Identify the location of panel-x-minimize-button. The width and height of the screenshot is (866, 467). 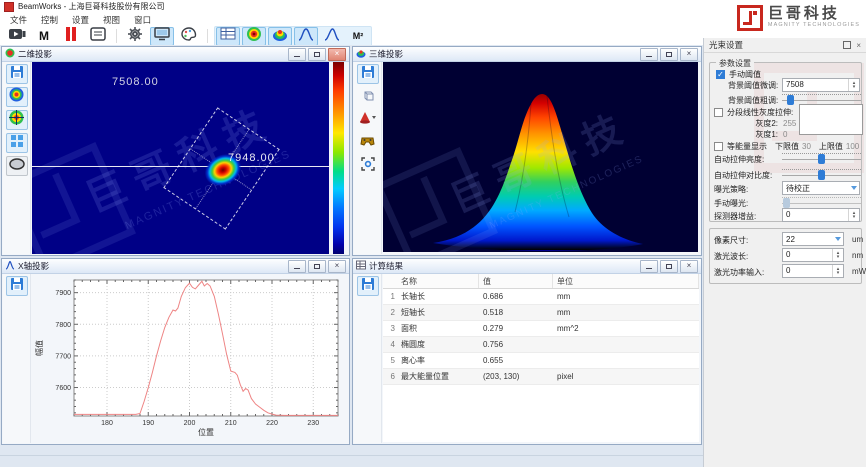
(297, 266).